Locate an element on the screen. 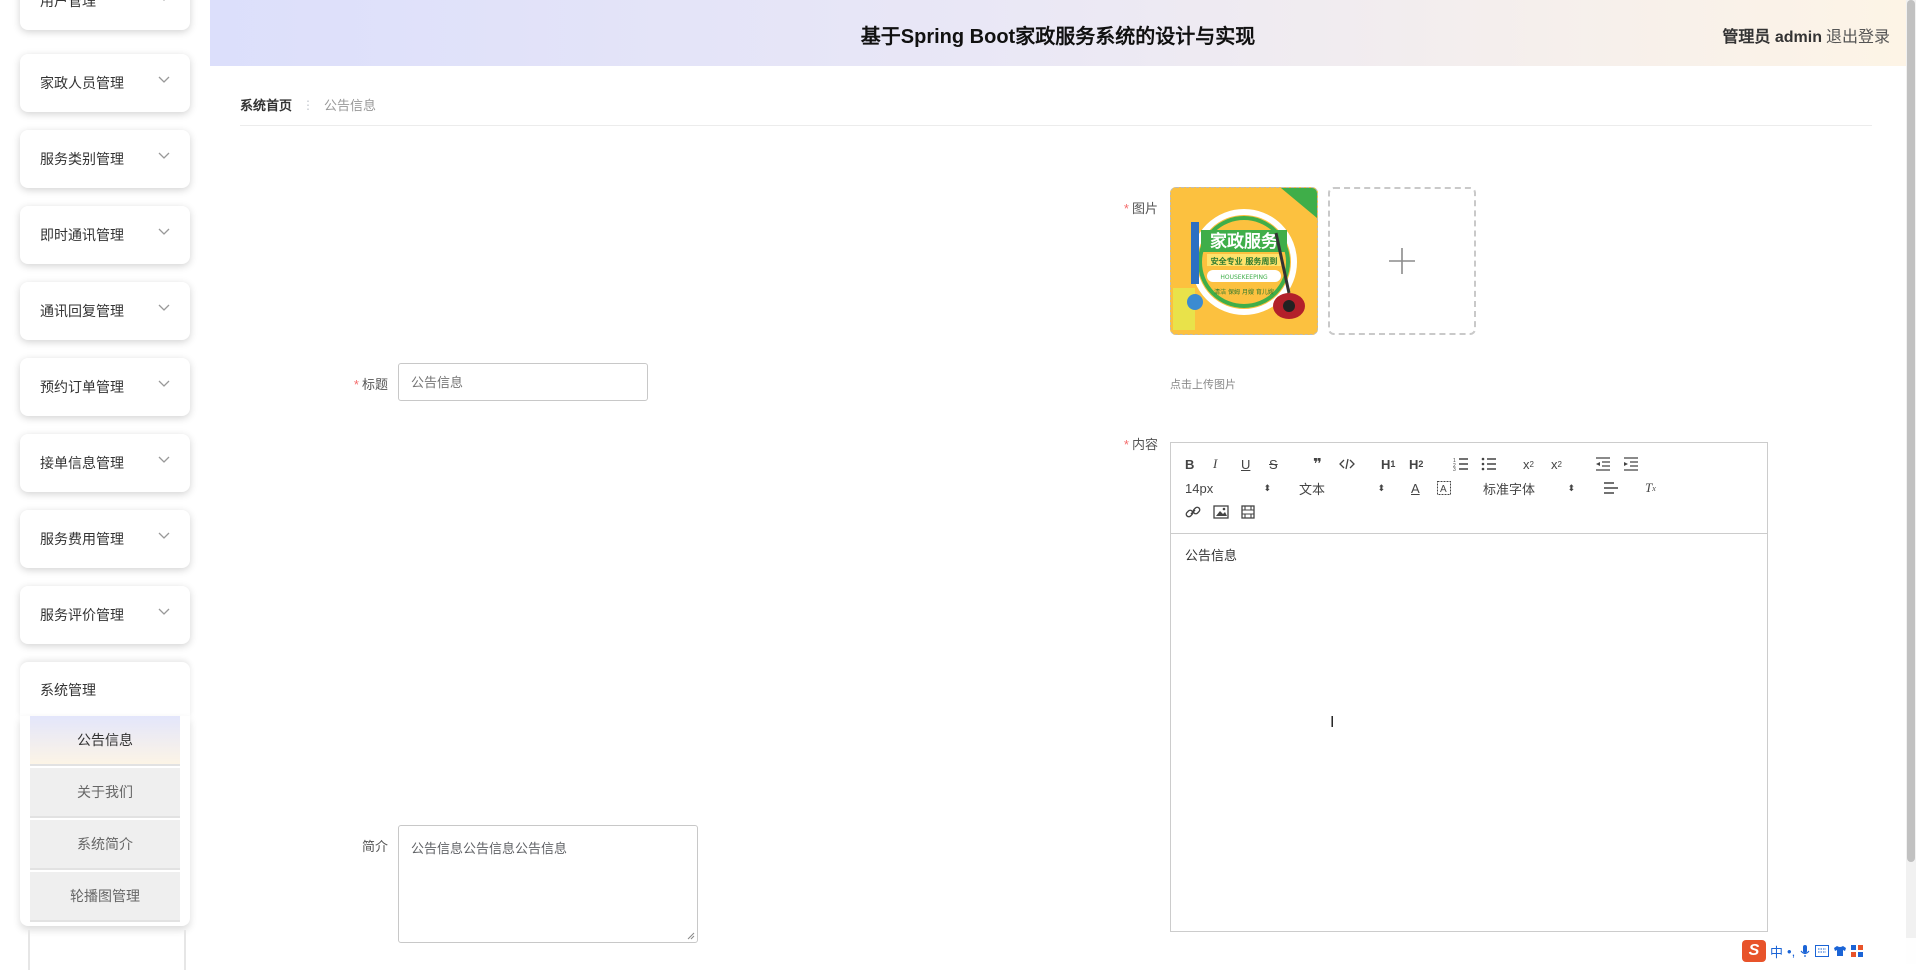 This screenshot has width=1916, height=970. summary-label: 简介 is located at coordinates (364, 845).